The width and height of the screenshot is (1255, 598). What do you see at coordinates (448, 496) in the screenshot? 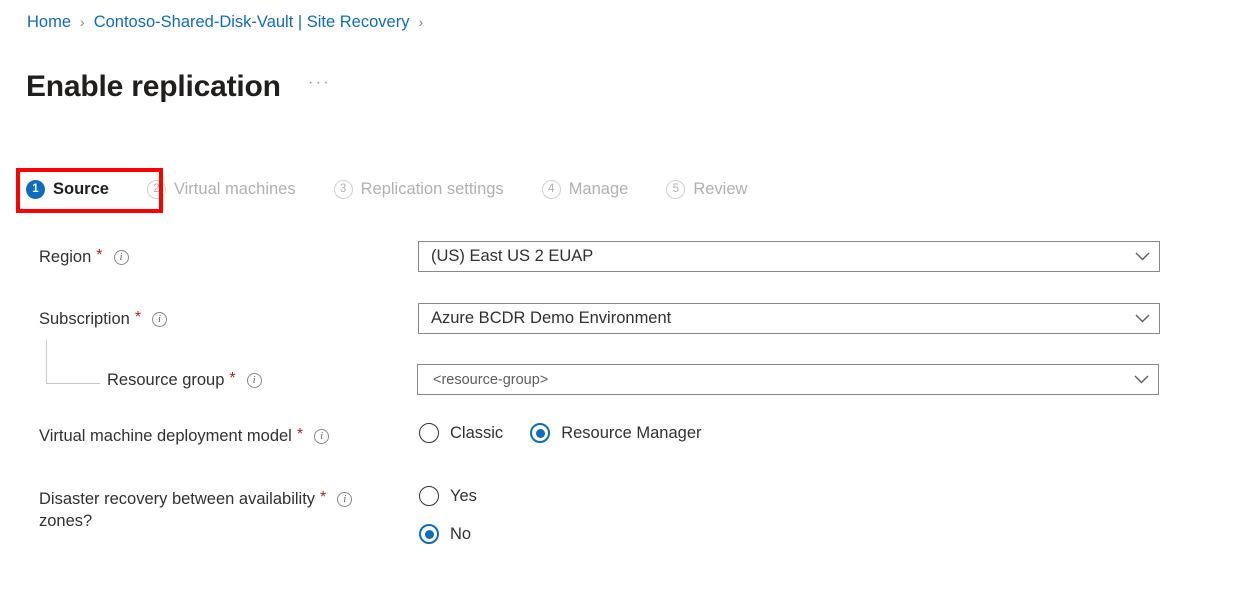
I see `radio-option-yes: Yes` at bounding box center [448, 496].